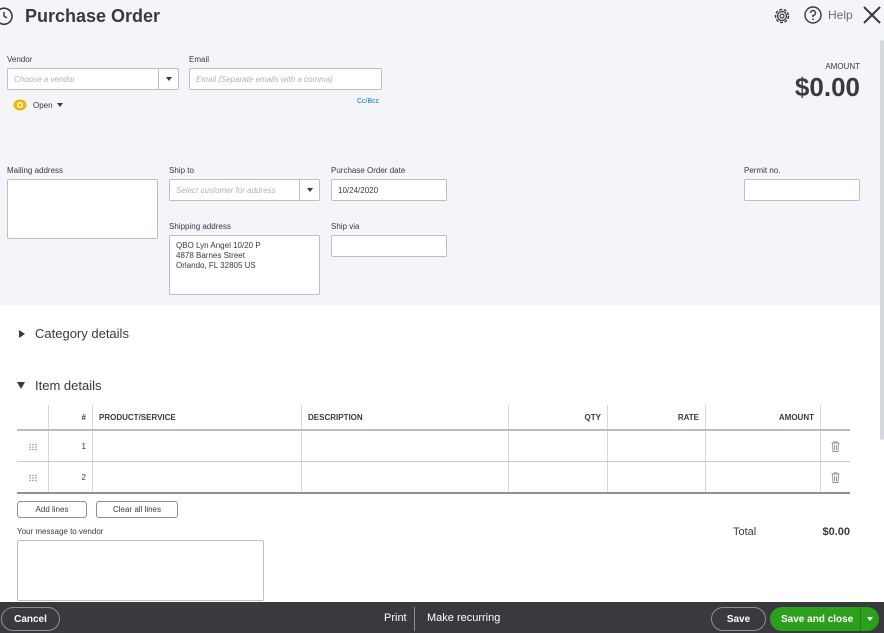 Image resolution: width=884 pixels, height=633 pixels. I want to click on shipping-address-line: QBO Lyn Angel 10/20 P, so click(218, 245).